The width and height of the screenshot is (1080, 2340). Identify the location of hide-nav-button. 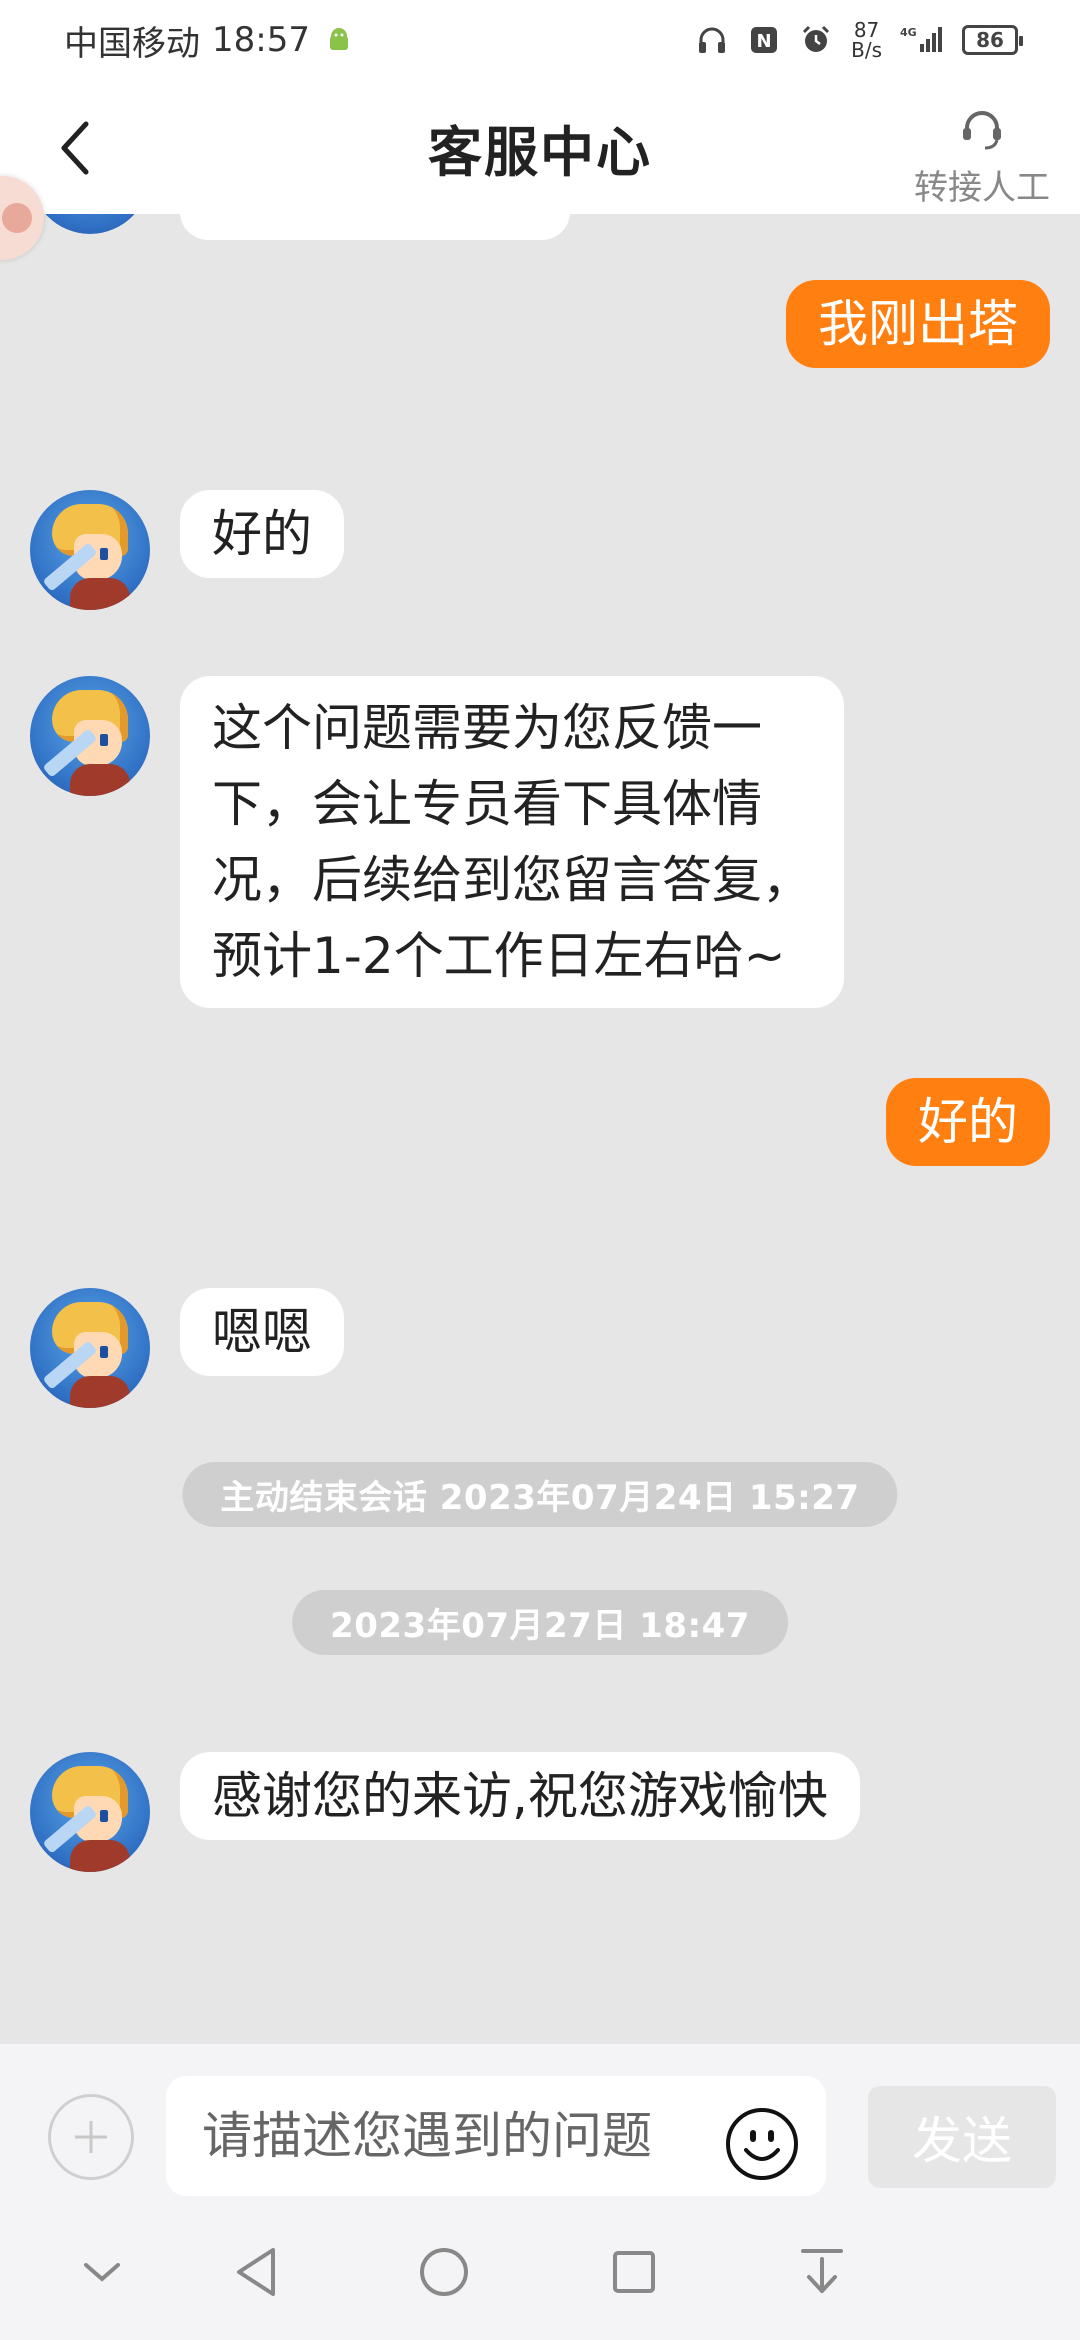
(102, 2272).